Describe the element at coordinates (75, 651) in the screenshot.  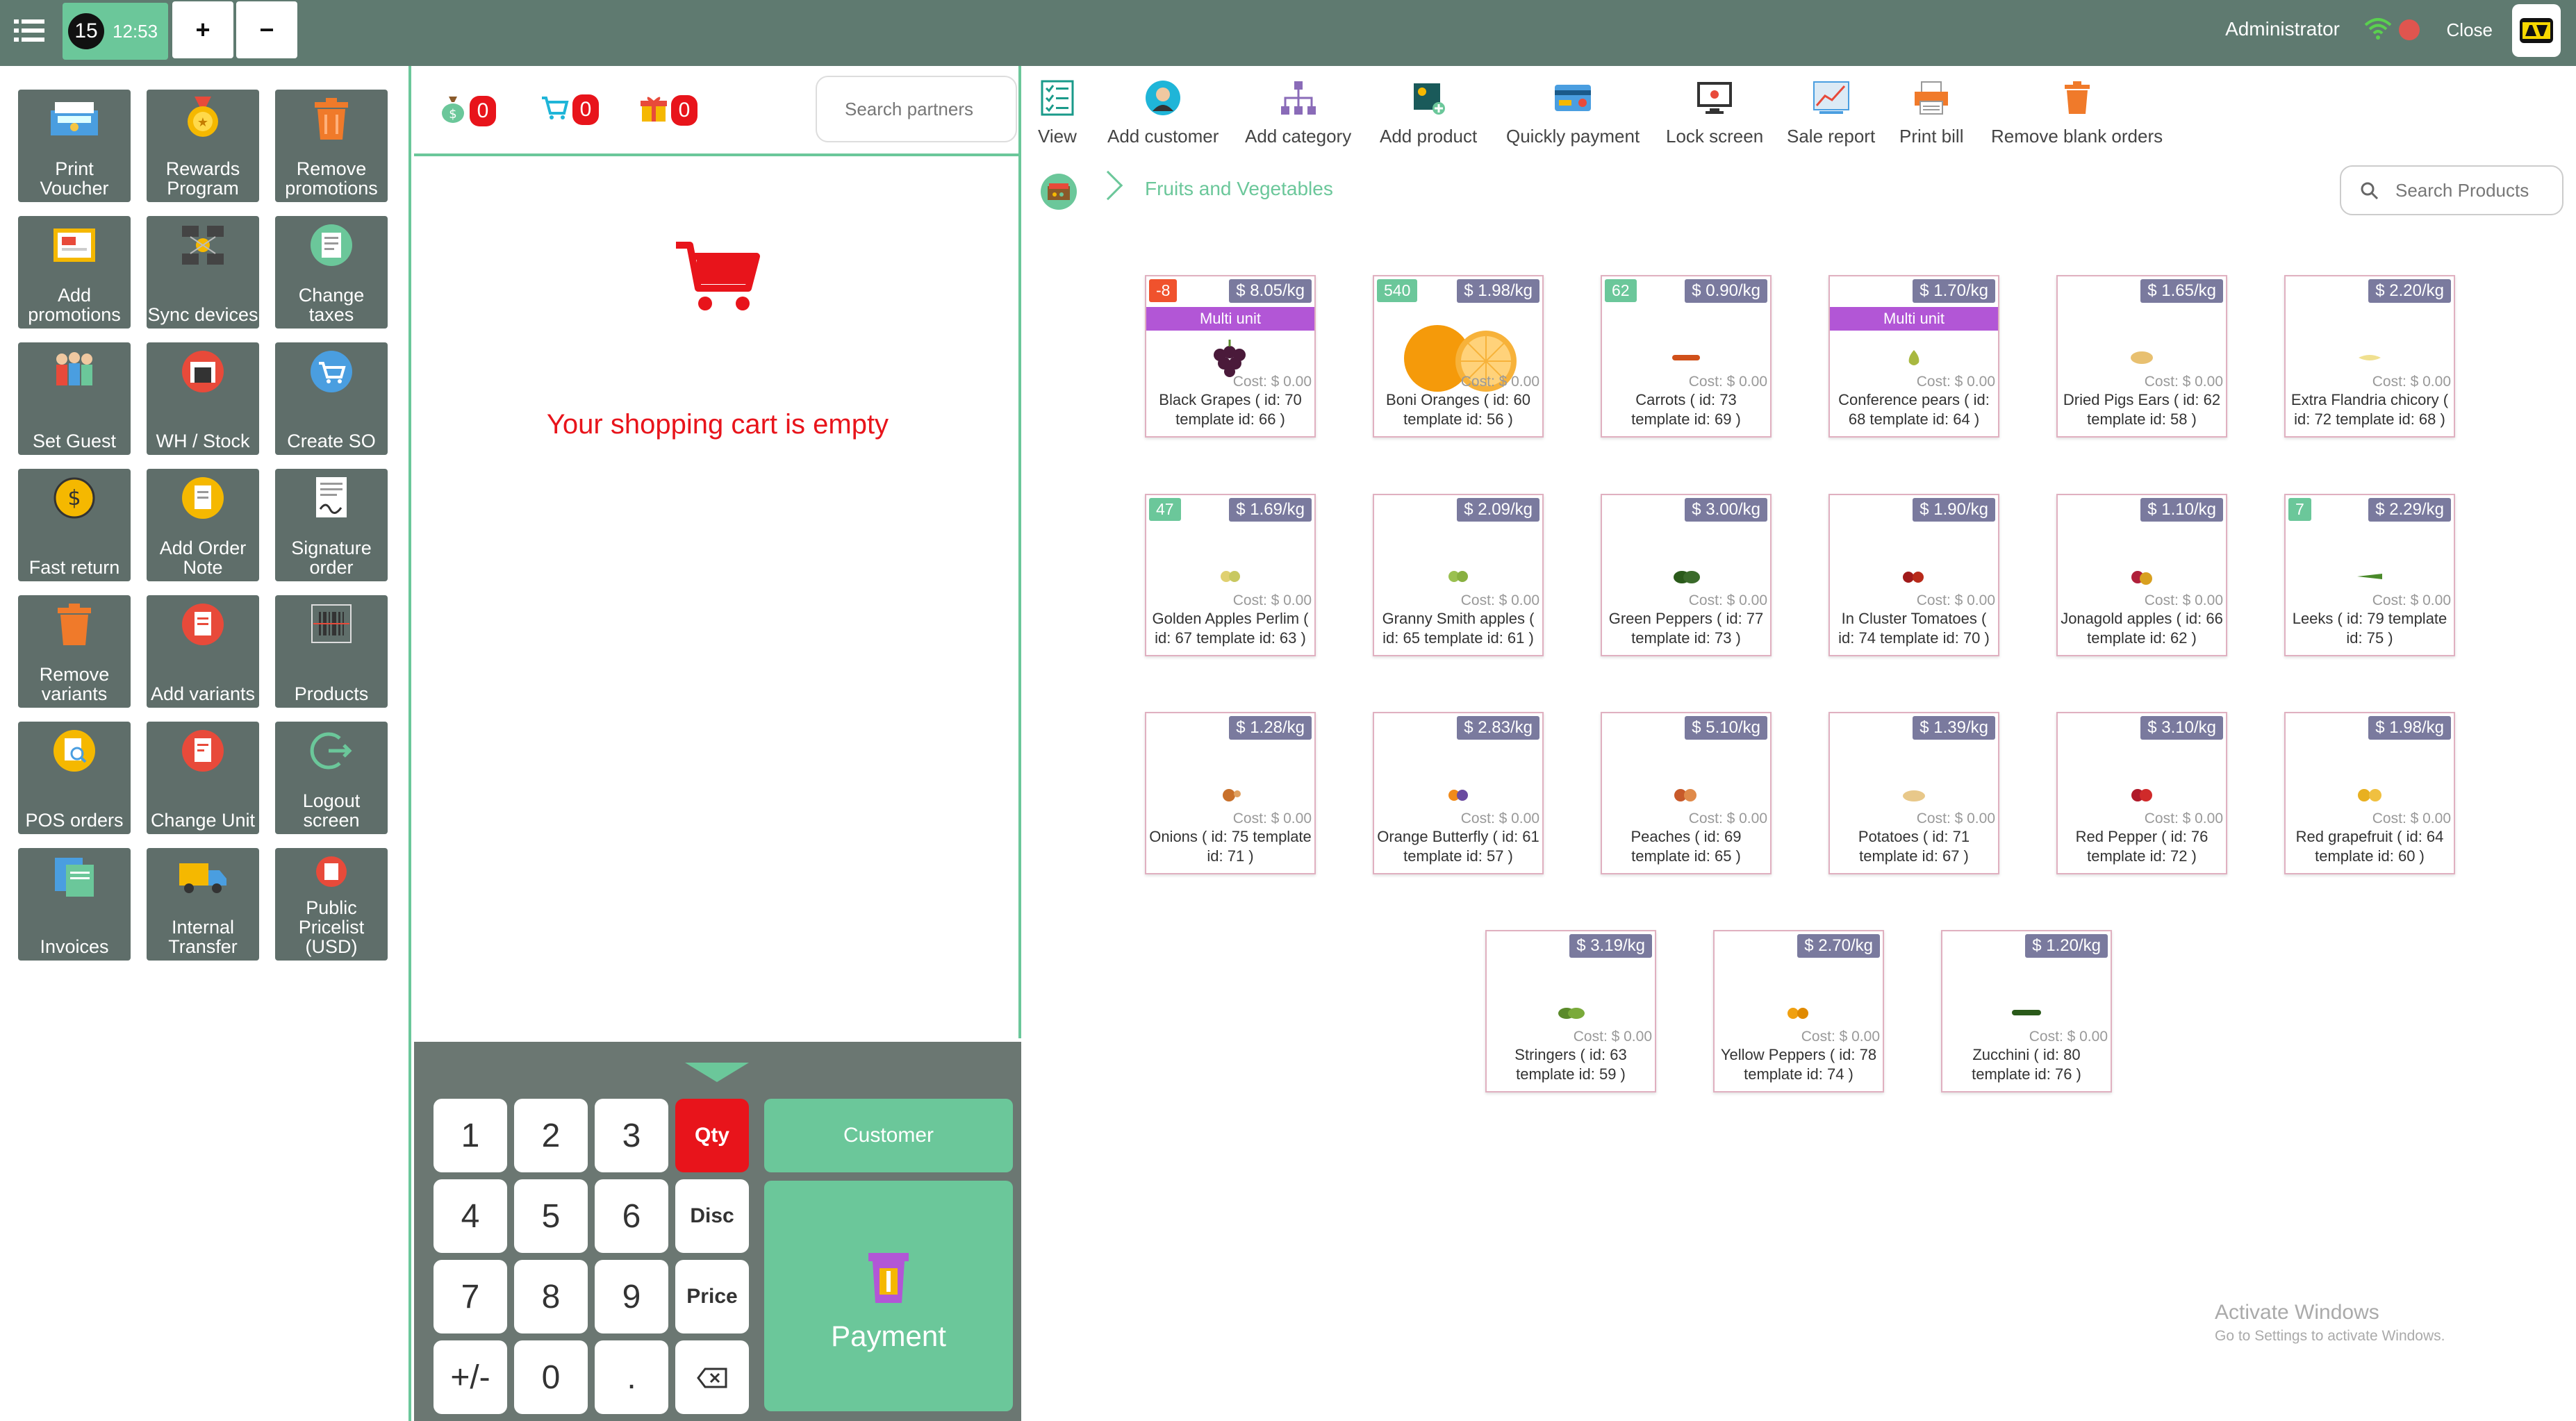
I see `remove-variants-button: Remove variants` at that location.